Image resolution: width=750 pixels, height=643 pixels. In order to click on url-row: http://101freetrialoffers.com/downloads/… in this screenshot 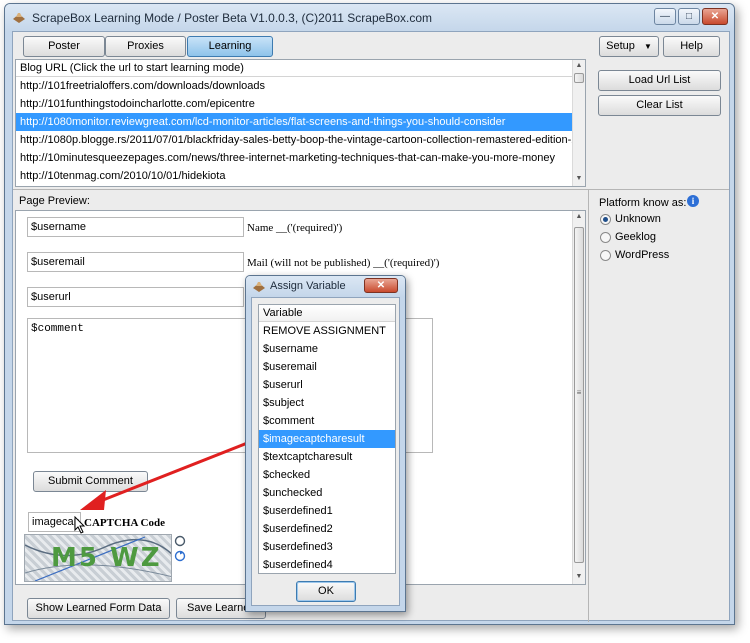, I will do `click(294, 86)`.